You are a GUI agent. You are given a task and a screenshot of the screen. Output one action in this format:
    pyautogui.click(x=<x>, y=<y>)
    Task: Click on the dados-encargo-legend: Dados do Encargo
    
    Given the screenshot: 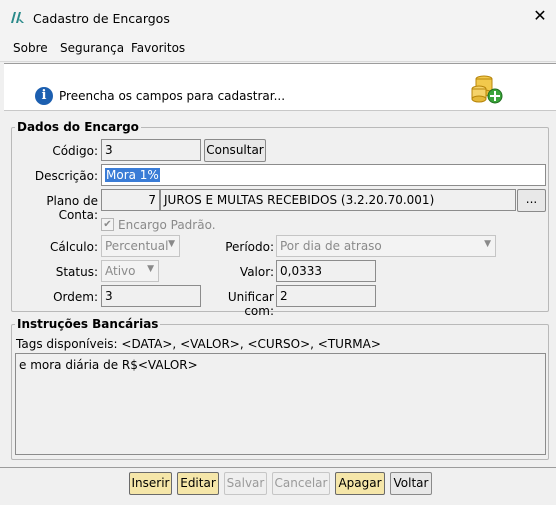 What is the action you would take?
    pyautogui.click(x=78, y=127)
    